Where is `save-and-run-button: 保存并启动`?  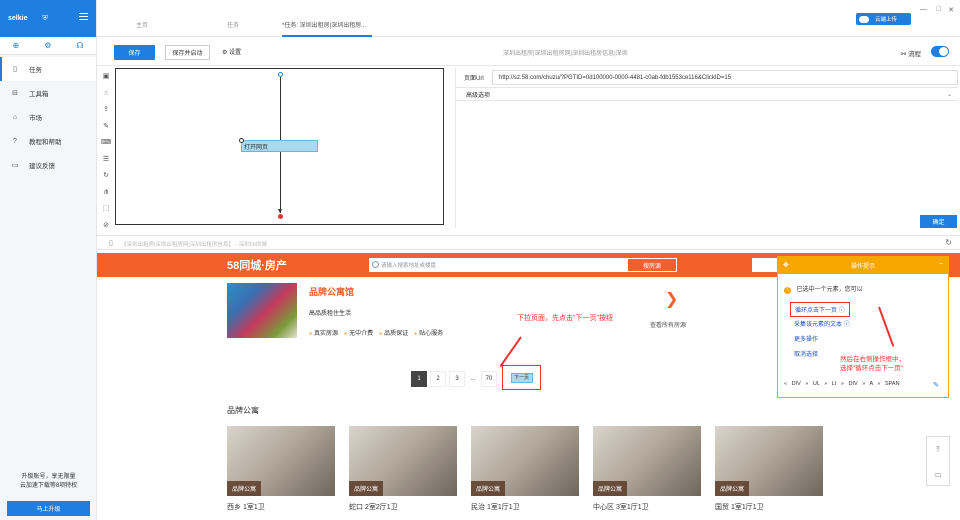 save-and-run-button: 保存并启动 is located at coordinates (187, 52).